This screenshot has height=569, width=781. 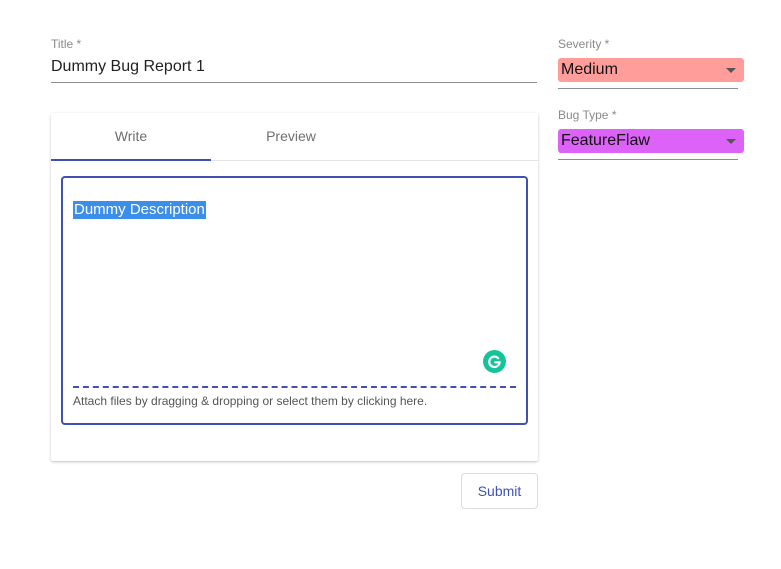 I want to click on severity-label: Severity *, so click(x=584, y=44).